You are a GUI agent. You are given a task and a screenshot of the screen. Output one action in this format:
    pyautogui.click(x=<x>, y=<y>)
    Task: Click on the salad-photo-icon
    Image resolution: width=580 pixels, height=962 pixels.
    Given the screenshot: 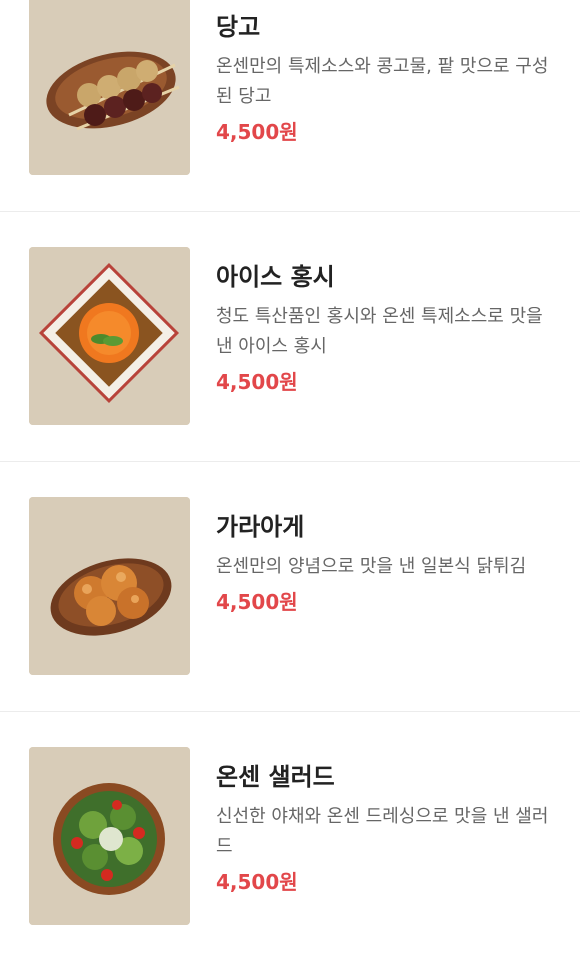 What is the action you would take?
    pyautogui.click(x=109, y=836)
    